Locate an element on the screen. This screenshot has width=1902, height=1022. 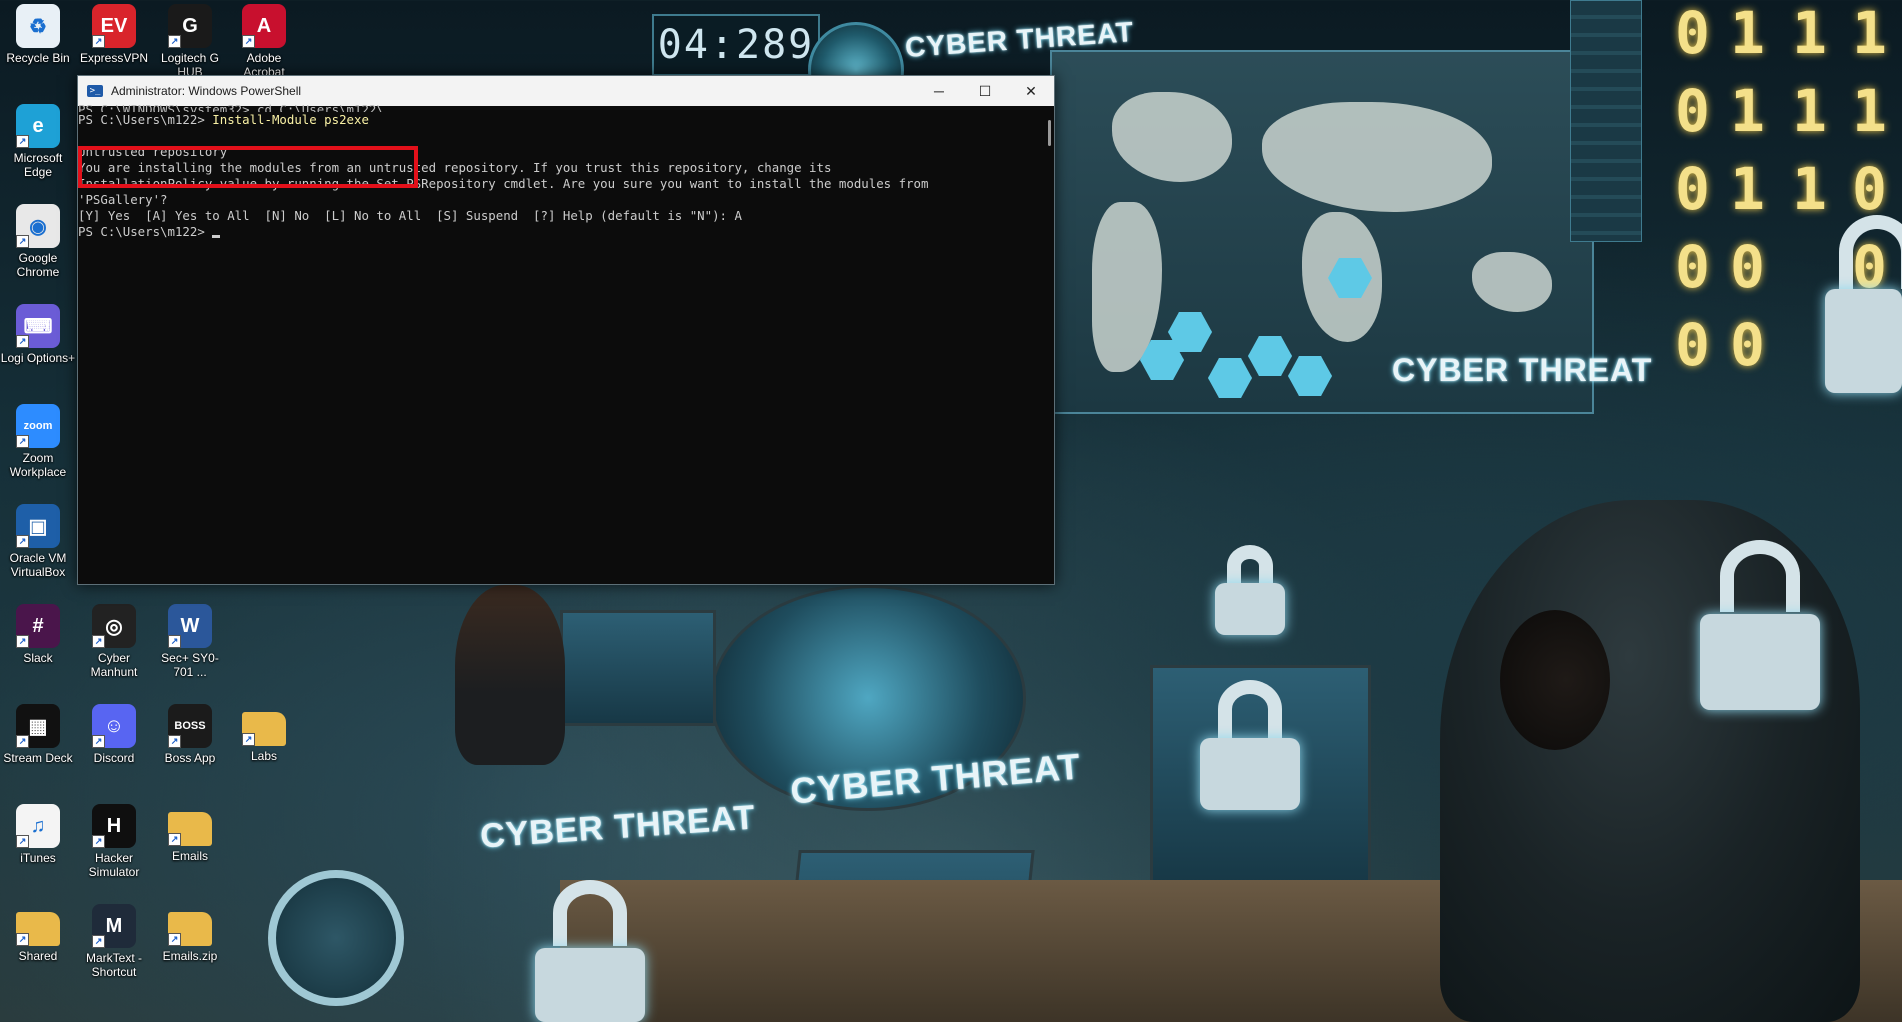
desktop-icon-label: Recycle Bin is located at coordinates (38, 58).